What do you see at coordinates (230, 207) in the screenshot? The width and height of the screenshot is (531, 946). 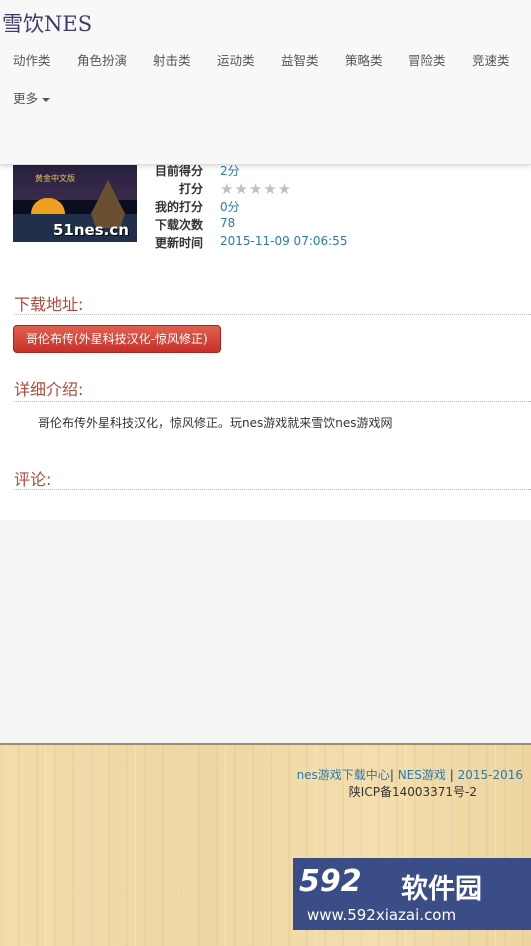 I see `my-rating-value: 0分` at bounding box center [230, 207].